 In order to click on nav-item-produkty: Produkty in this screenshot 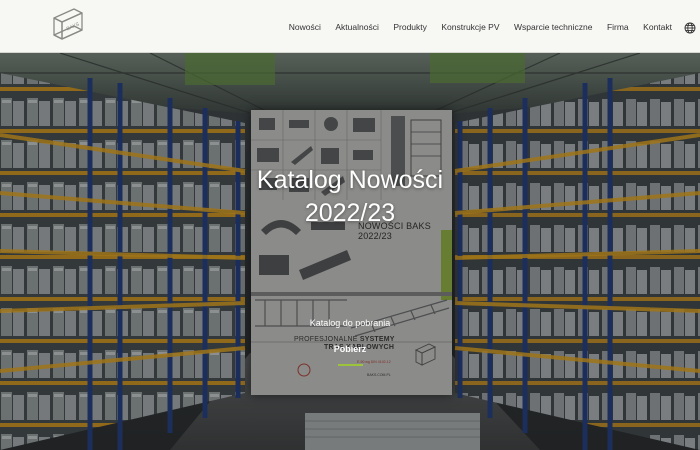, I will do `click(410, 27)`.